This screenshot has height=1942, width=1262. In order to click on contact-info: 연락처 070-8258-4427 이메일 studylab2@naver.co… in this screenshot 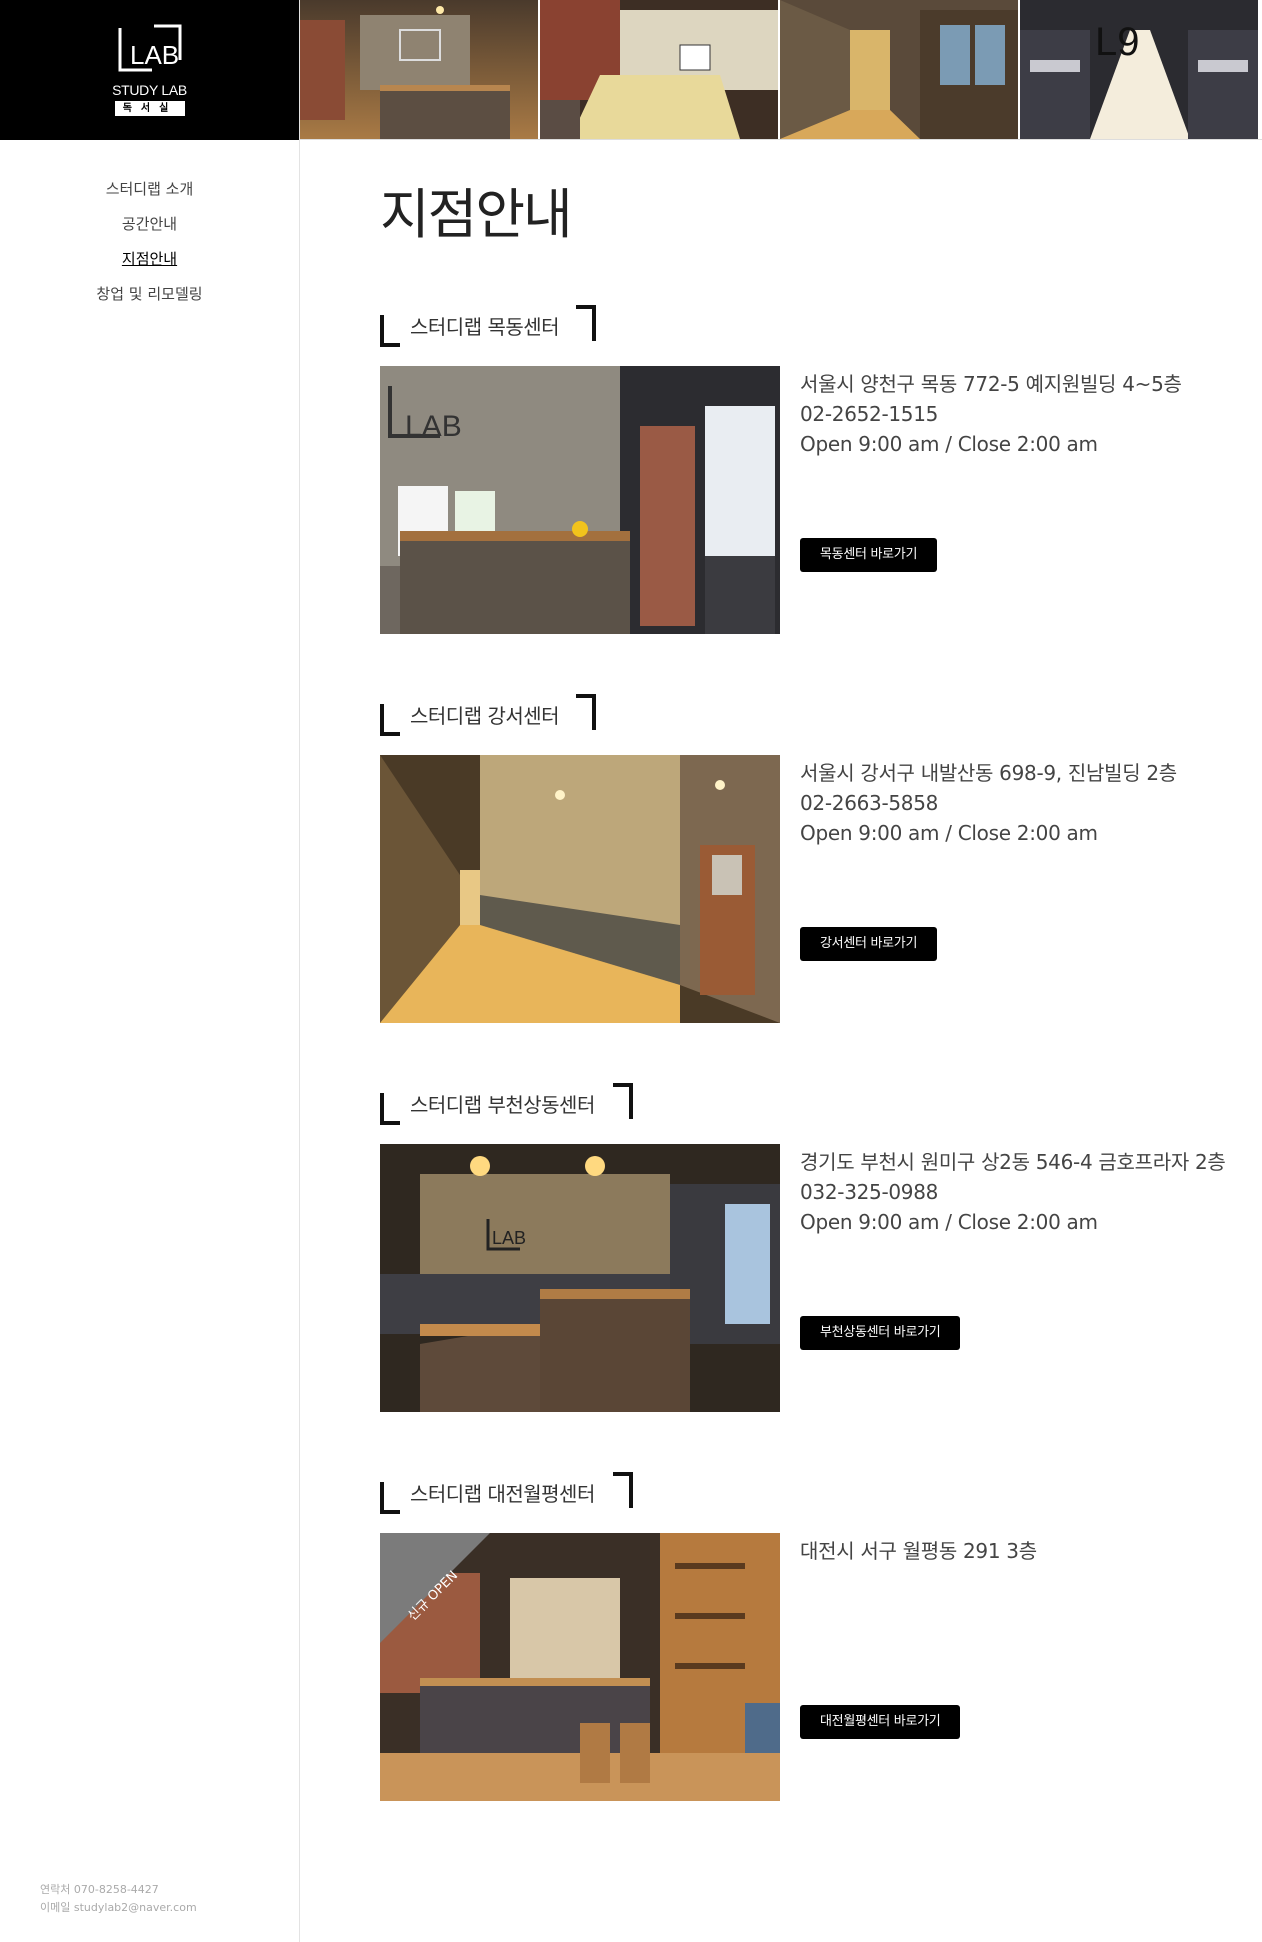, I will do `click(118, 1899)`.